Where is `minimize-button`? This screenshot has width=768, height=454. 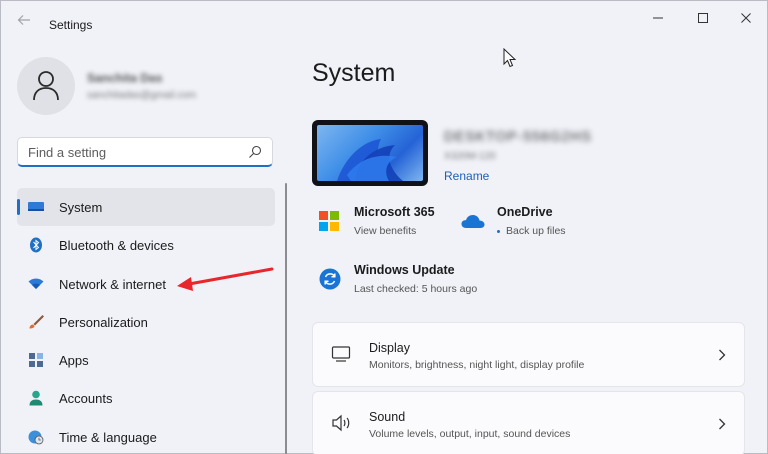
minimize-button is located at coordinates (658, 18).